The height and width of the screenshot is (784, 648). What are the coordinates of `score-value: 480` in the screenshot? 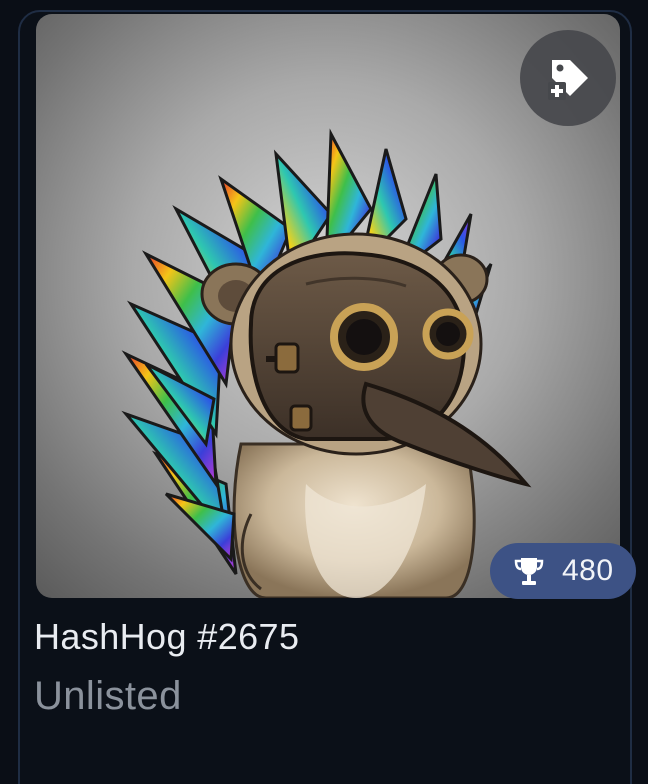 It's located at (588, 570).